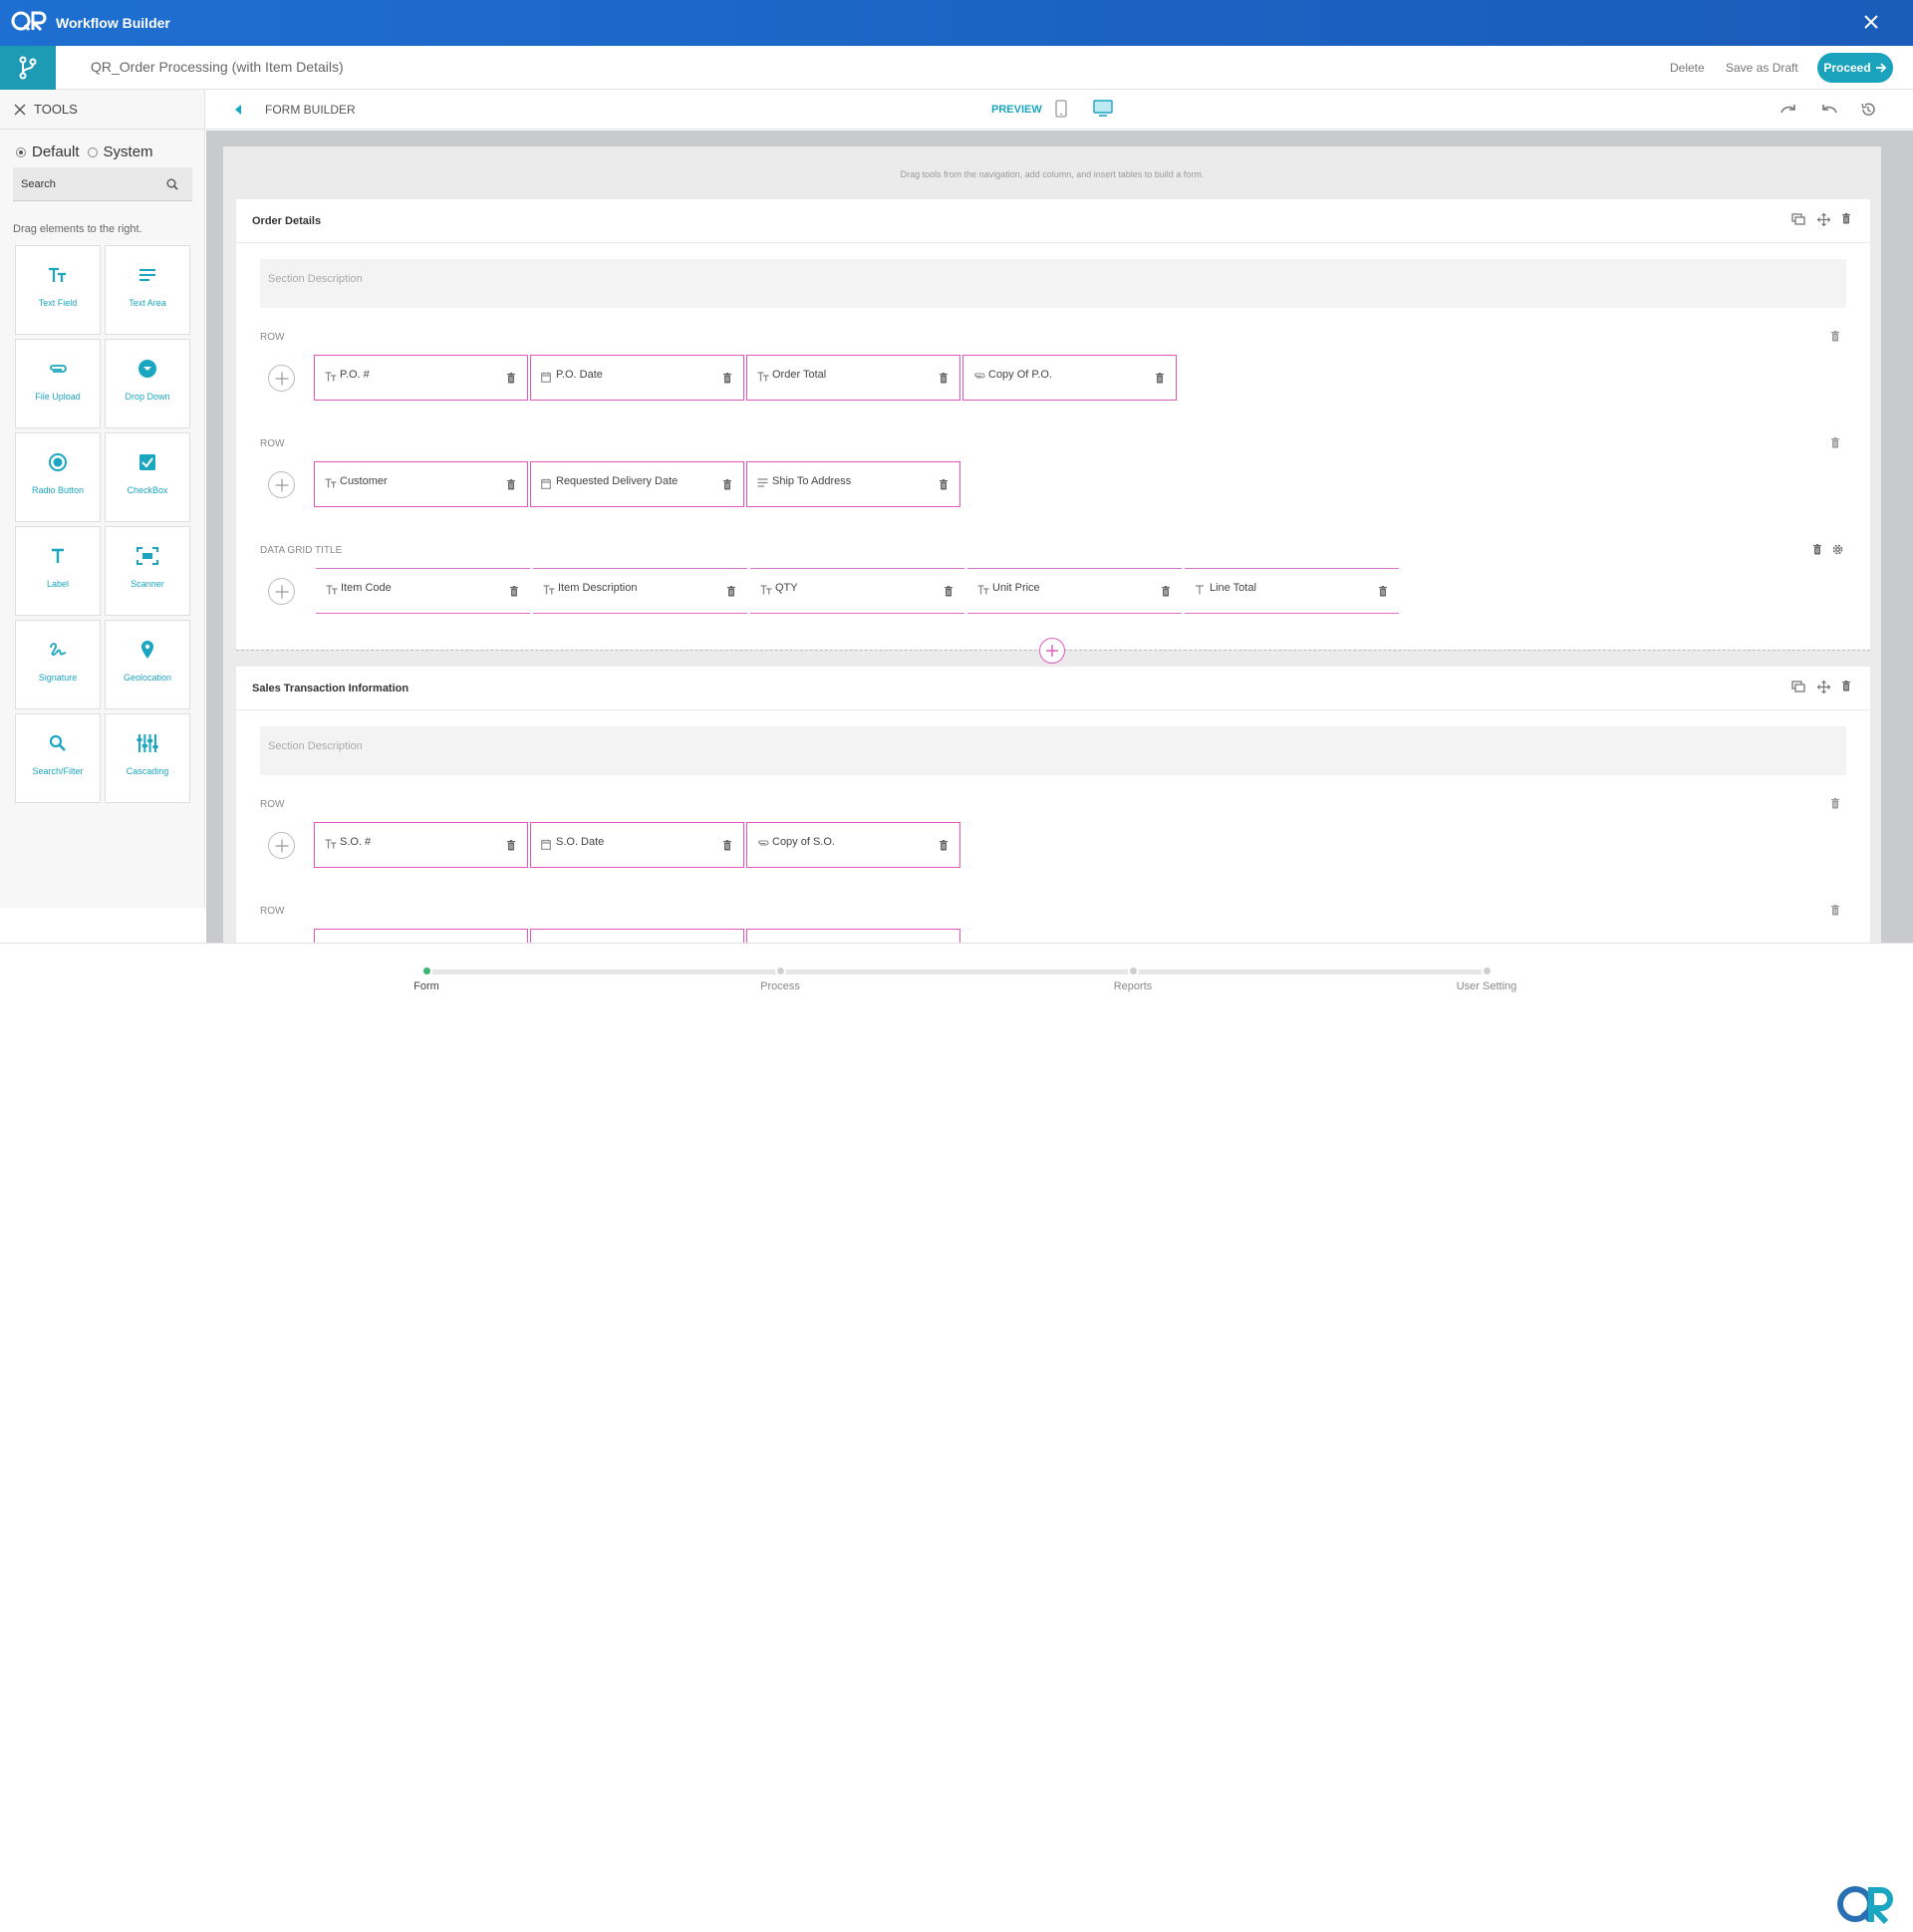 The image size is (1913, 1932). I want to click on tool-tile-search-filter: Search/Filter, so click(58, 758).